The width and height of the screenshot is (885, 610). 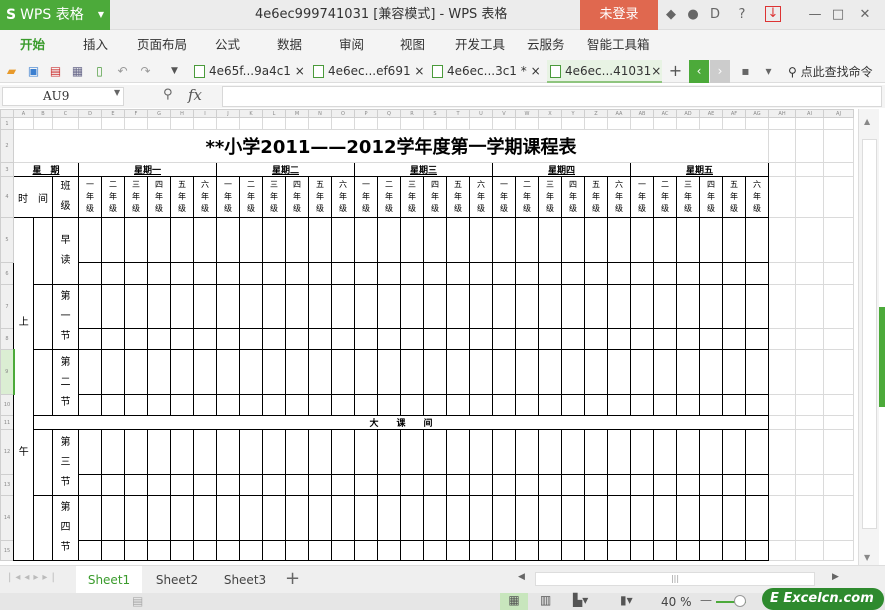 I want to click on row-header-12: 12, so click(x=7, y=452).